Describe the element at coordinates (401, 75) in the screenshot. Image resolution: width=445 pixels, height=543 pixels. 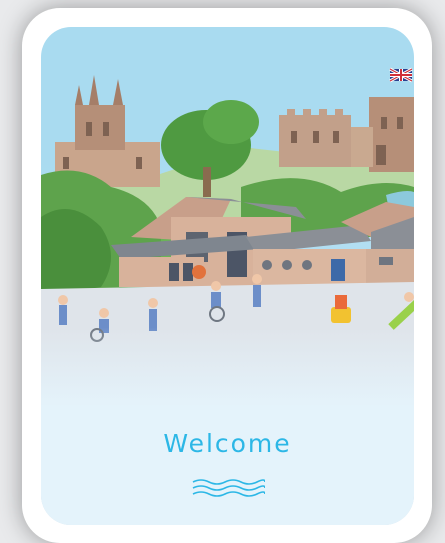
I see `union-jack-flag-icon` at that location.